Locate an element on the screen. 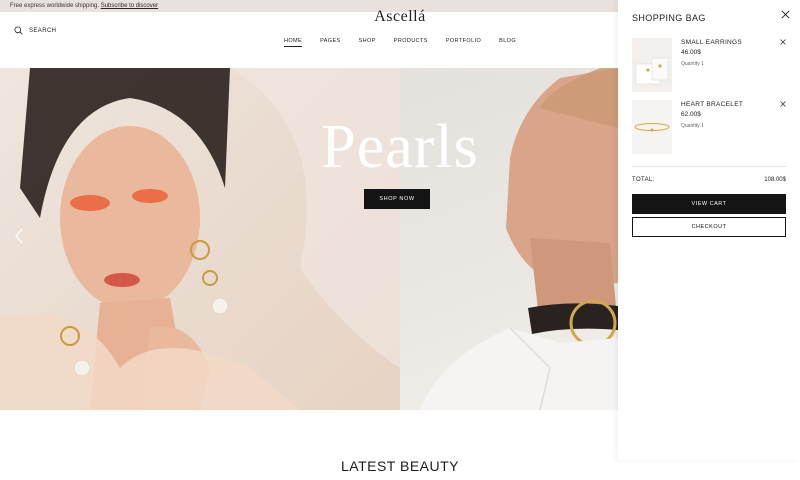 This screenshot has height=480, width=800. bracelet-image is located at coordinates (652, 127).